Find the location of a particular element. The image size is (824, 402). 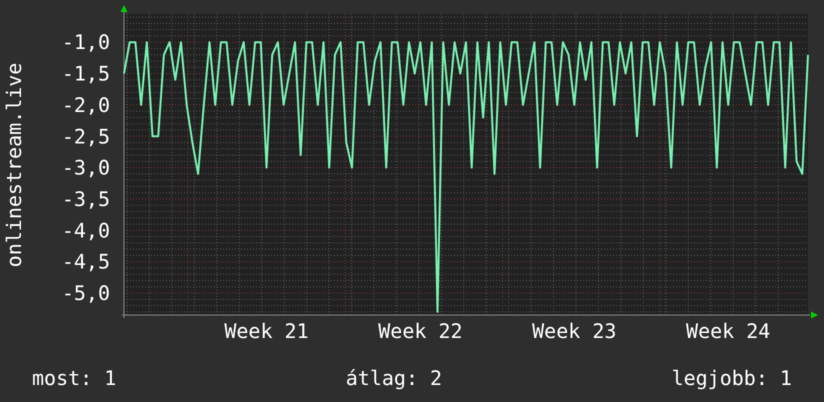

y-tick-label: -4,5 is located at coordinates (86, 262).